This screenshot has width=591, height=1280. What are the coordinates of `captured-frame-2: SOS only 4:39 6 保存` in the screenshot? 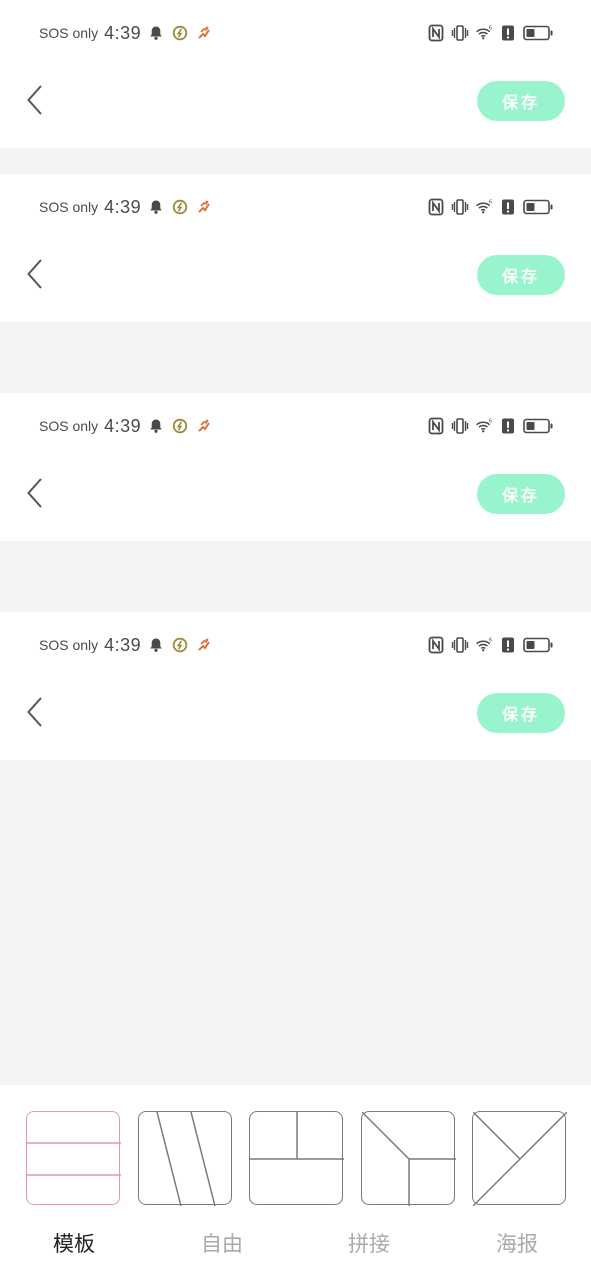 It's located at (295, 248).